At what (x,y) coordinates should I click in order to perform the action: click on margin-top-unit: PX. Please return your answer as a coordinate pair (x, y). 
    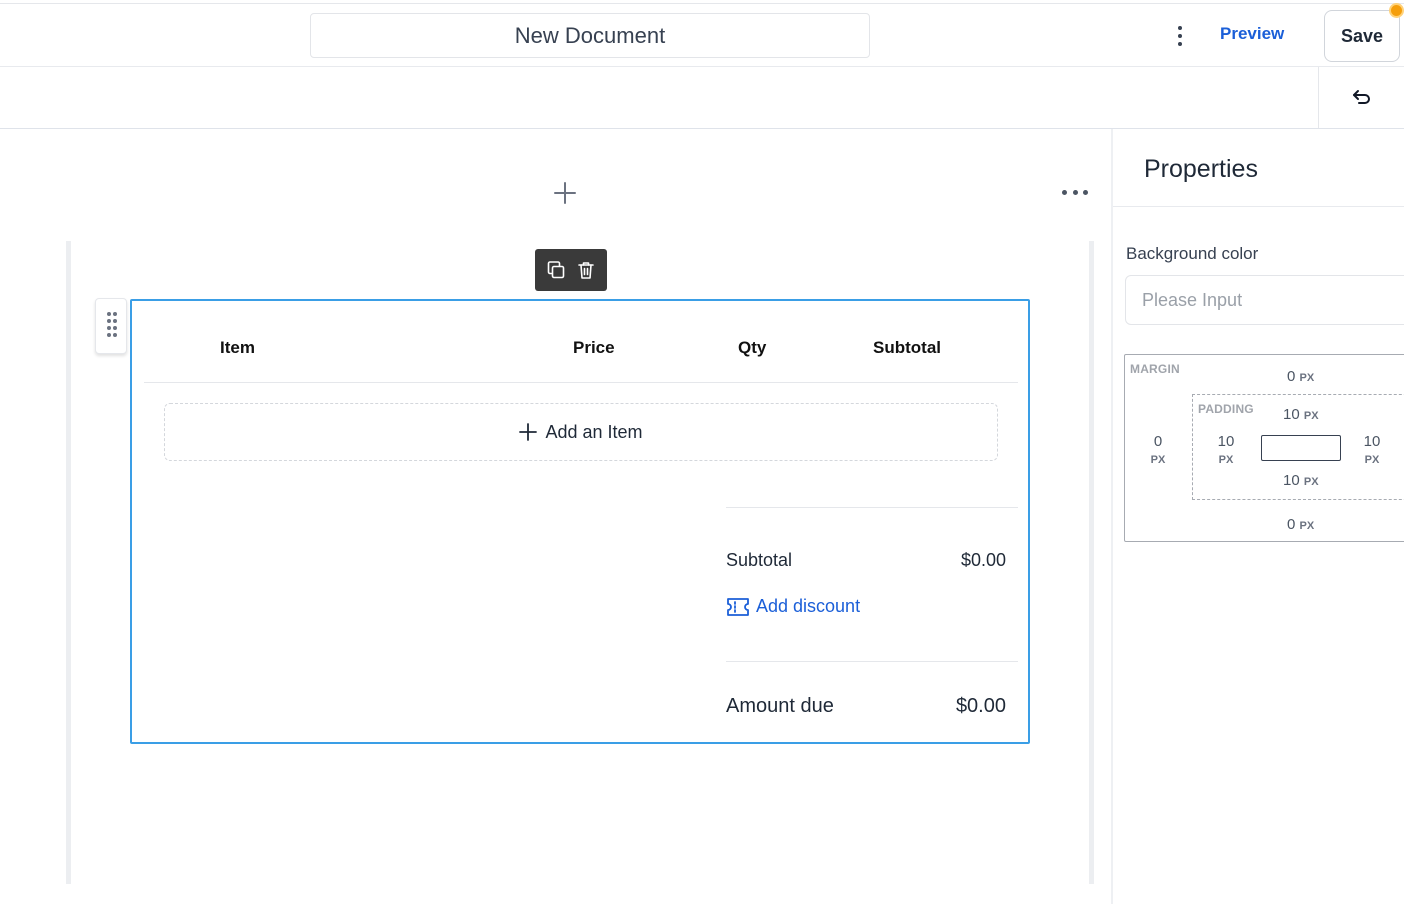
    Looking at the image, I should click on (1307, 378).